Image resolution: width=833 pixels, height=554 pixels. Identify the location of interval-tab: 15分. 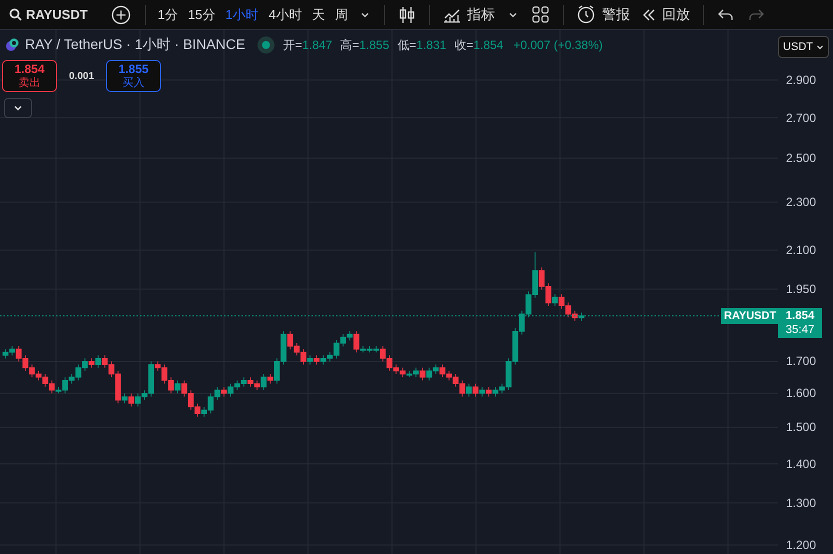
(202, 14).